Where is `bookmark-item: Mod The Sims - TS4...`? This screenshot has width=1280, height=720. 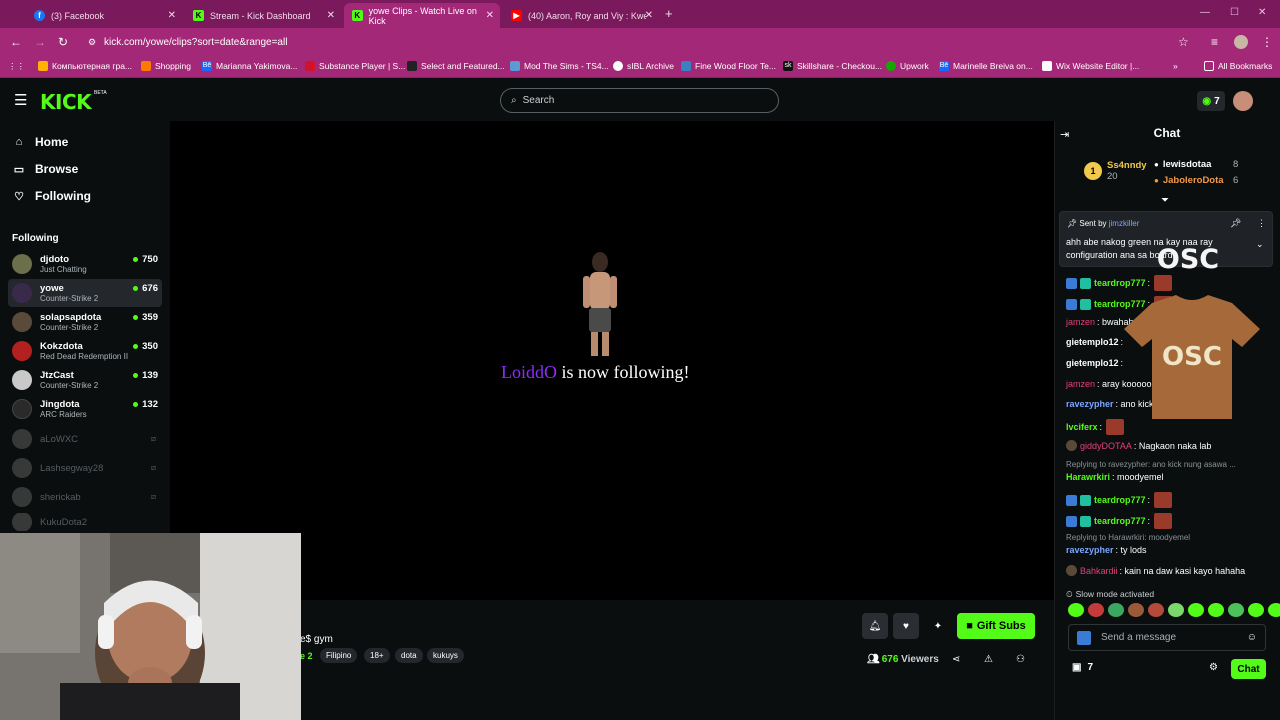 bookmark-item: Mod The Sims - TS4... is located at coordinates (559, 66).